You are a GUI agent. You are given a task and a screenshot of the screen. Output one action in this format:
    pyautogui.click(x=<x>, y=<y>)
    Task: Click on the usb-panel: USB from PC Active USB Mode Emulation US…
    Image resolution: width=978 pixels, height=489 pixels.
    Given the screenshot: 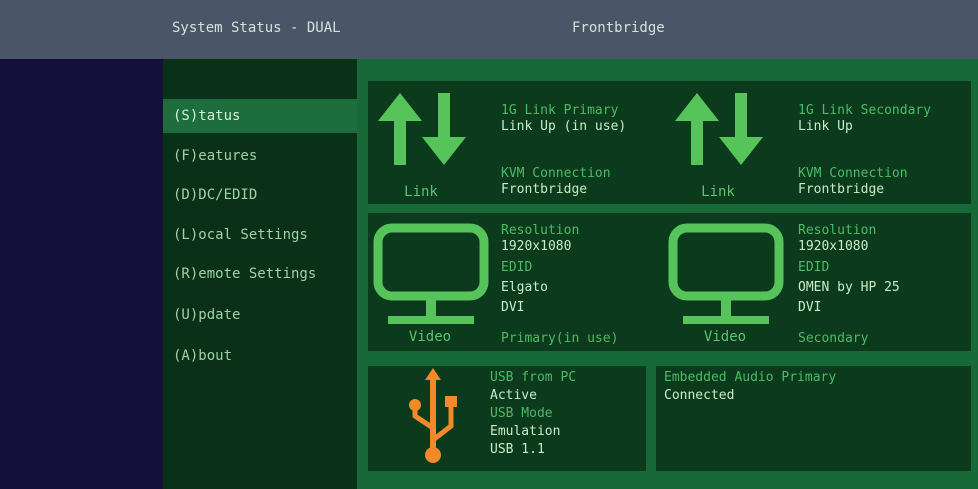 What is the action you would take?
    pyautogui.click(x=507, y=418)
    